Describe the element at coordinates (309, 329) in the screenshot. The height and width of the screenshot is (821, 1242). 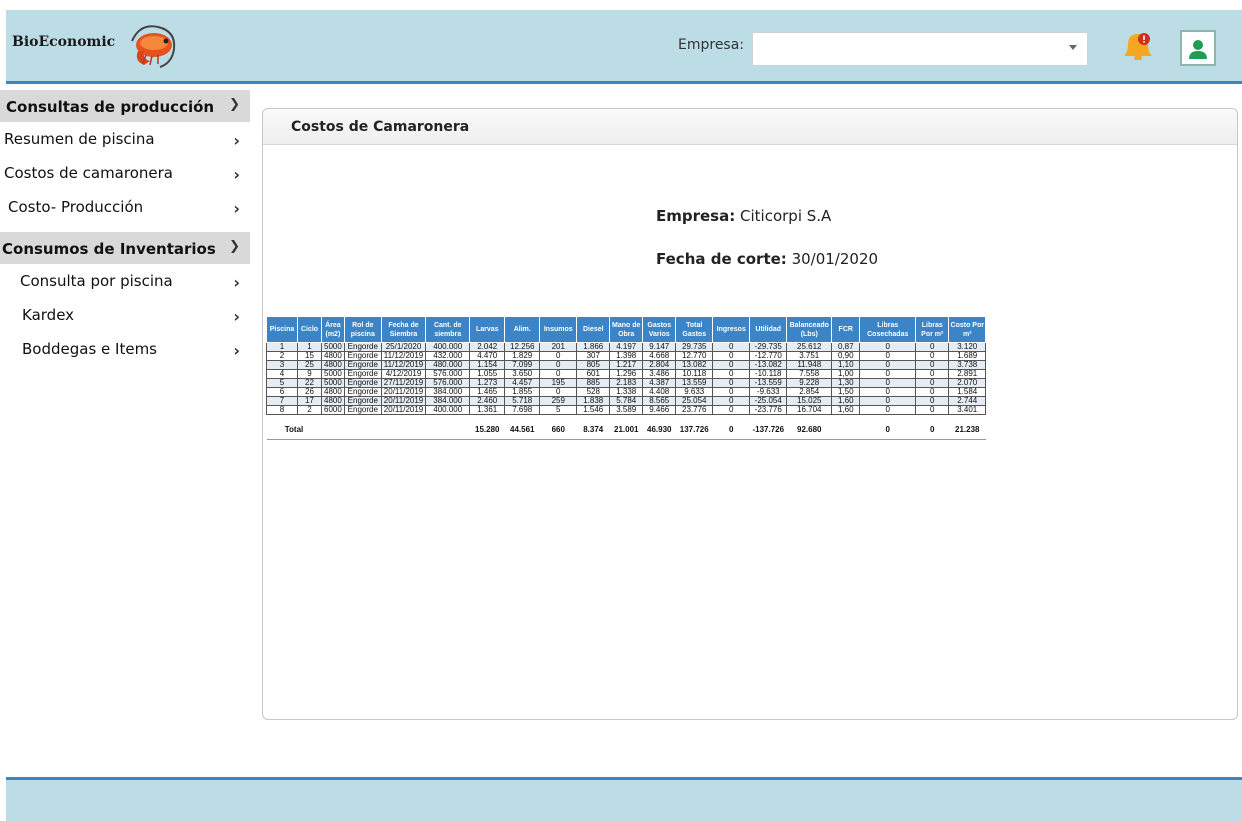
I see `column-header: Ciclo` at that location.